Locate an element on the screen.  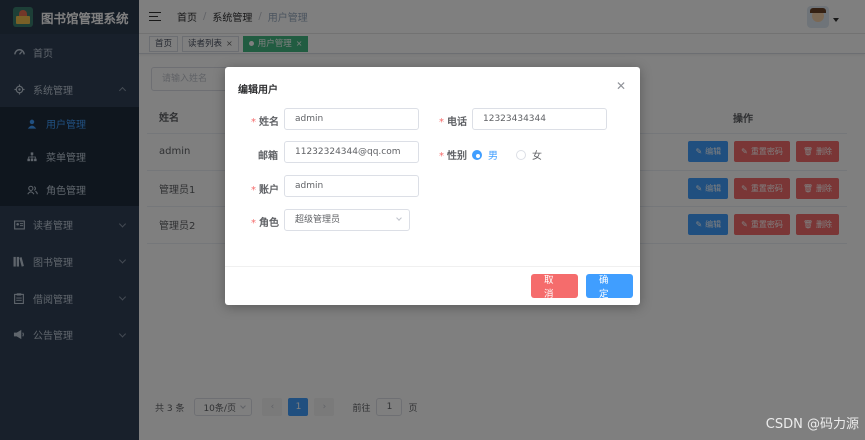
email-label: 邮箱 is located at coordinates (268, 156).